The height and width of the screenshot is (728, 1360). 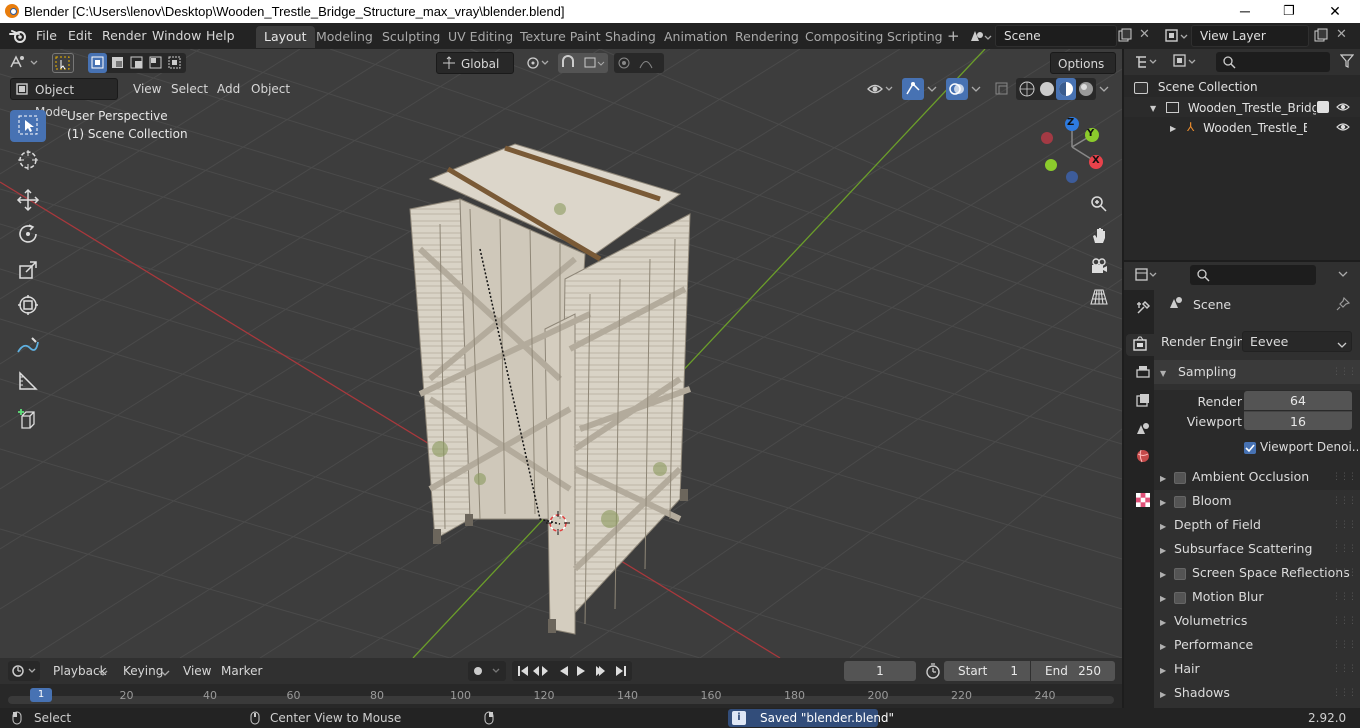 What do you see at coordinates (881, 90) in the screenshot?
I see `visibility-eye-icon` at bounding box center [881, 90].